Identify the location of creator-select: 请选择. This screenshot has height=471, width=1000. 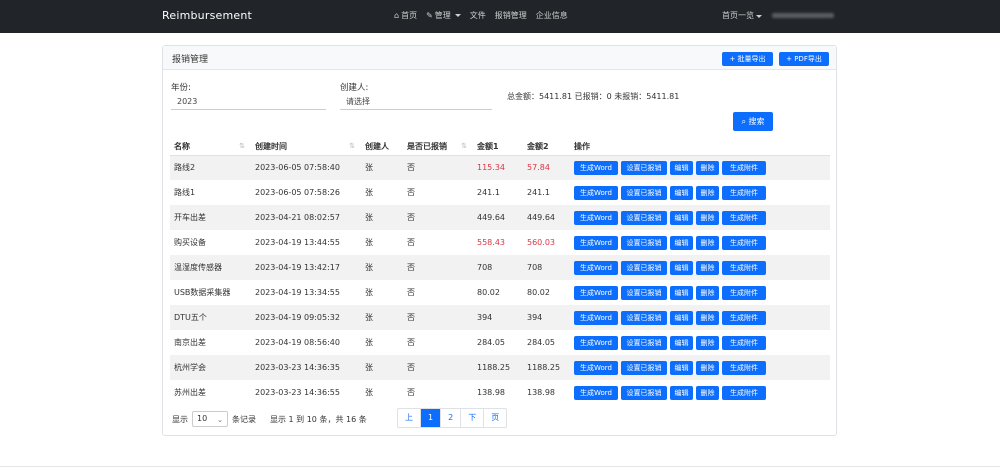
(416, 102).